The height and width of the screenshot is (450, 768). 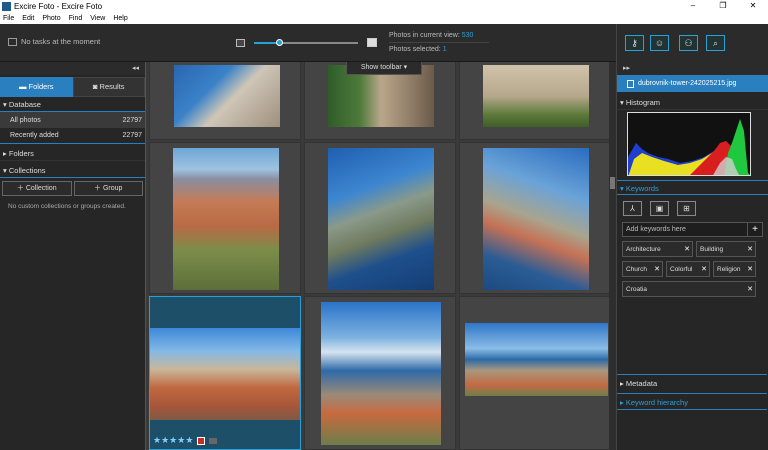 I want to click on large-thumbnail-icon, so click(x=372, y=42).